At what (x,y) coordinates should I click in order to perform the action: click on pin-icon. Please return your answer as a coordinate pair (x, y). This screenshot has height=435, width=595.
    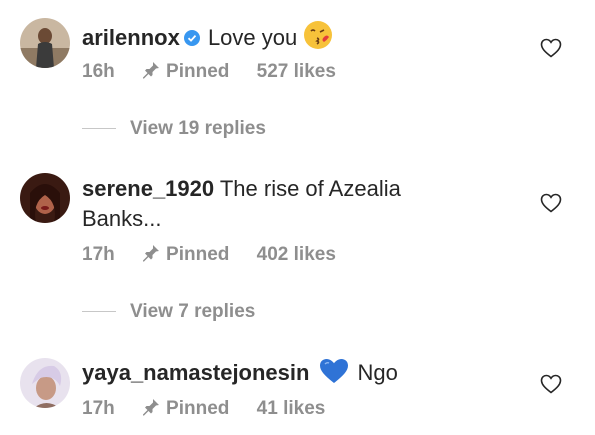
    Looking at the image, I should click on (151, 410).